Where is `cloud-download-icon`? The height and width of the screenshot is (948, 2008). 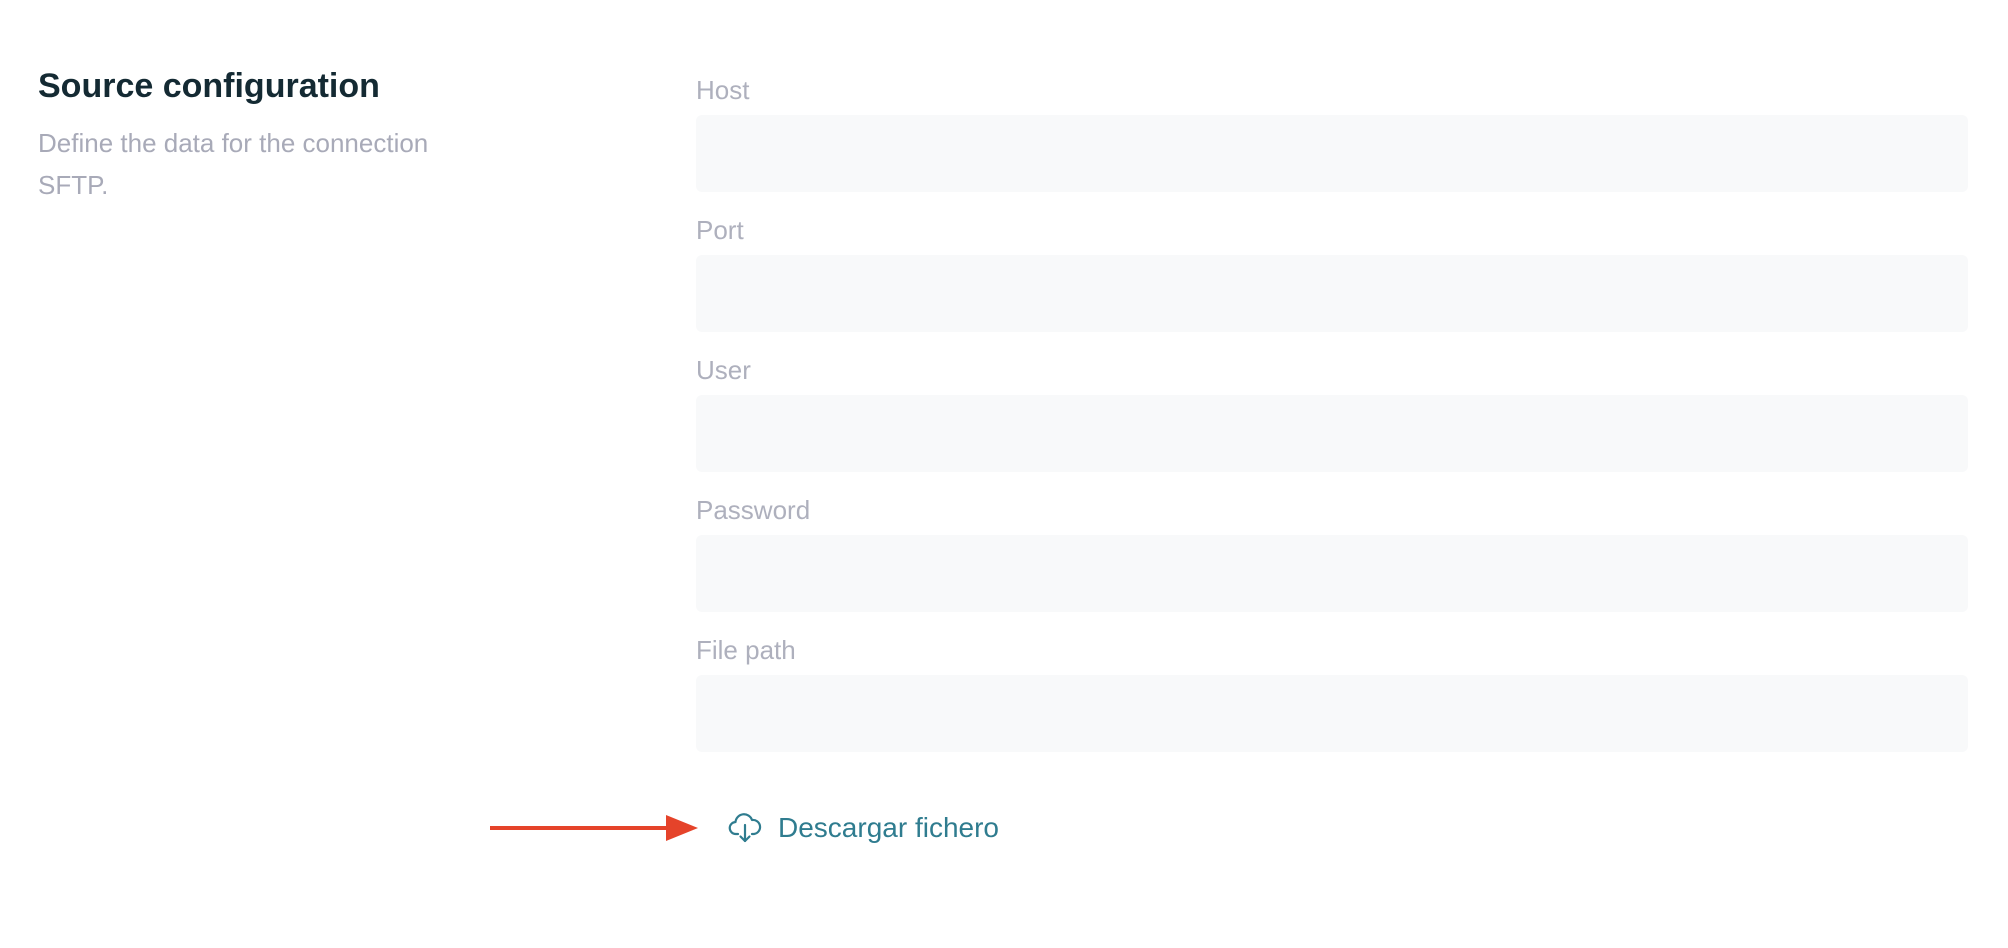
cloud-download-icon is located at coordinates (745, 828).